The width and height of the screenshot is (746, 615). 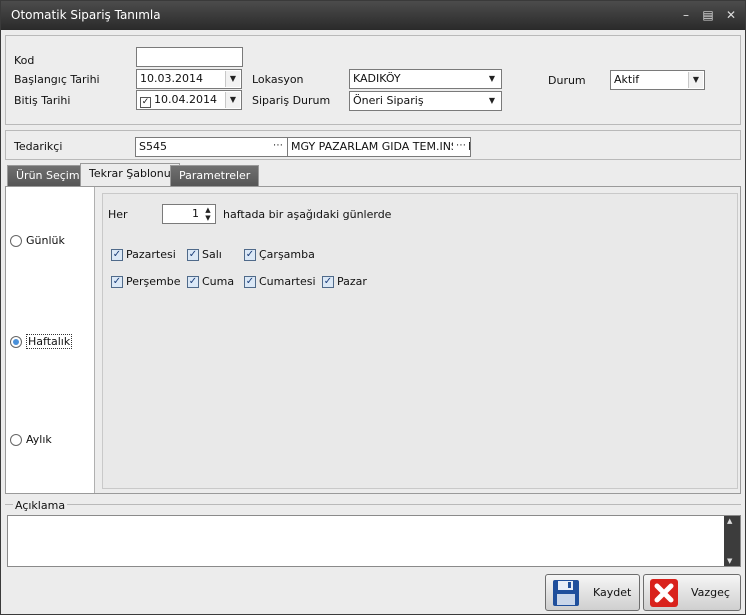 I want to click on day-label: Pazar, so click(x=352, y=281).